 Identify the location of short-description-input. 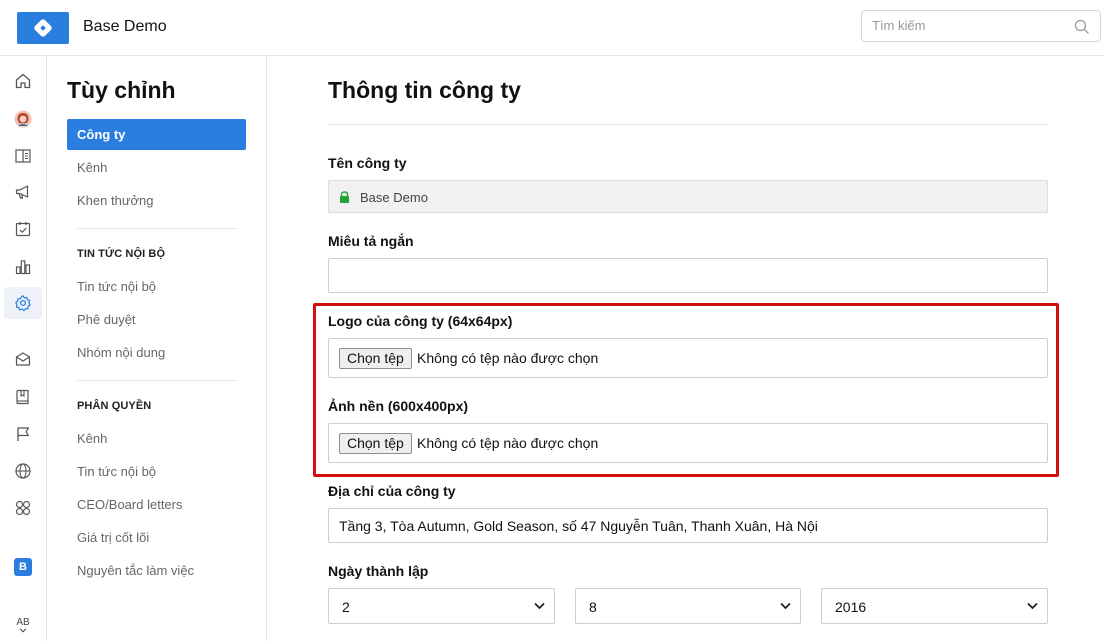
(688, 275).